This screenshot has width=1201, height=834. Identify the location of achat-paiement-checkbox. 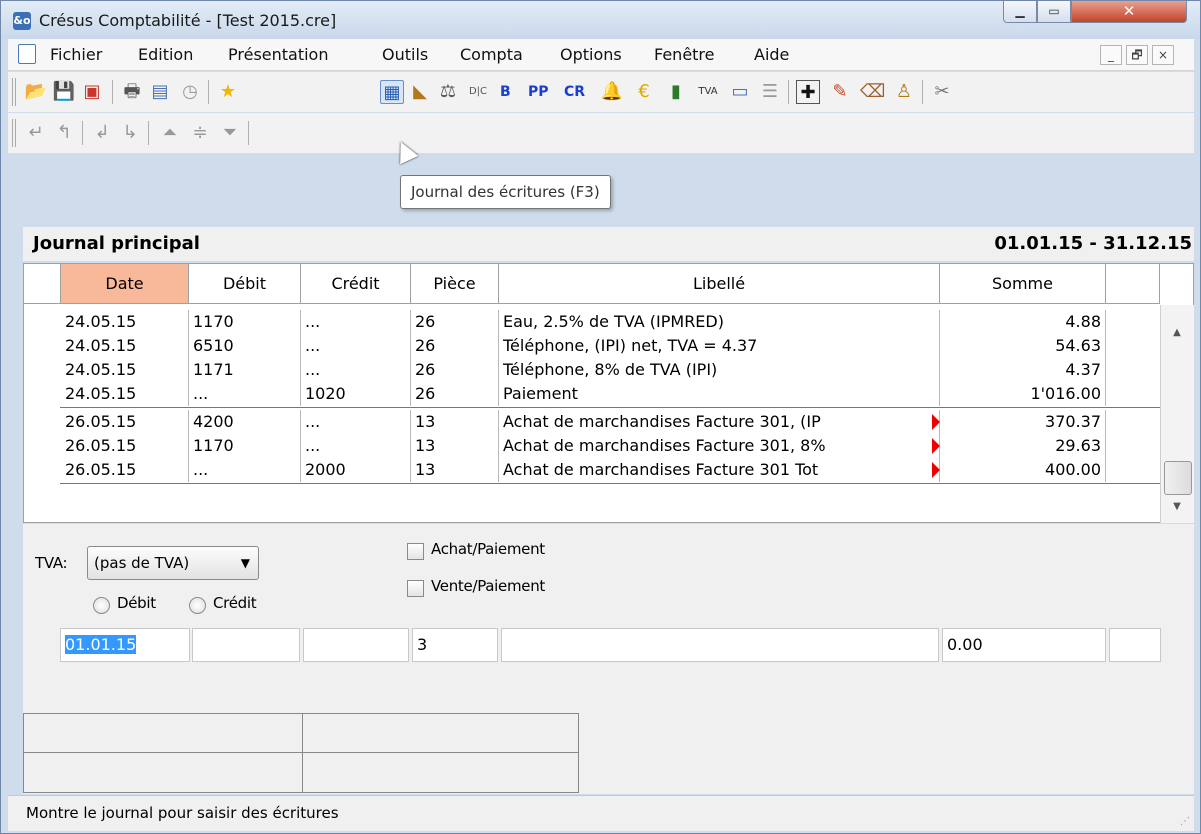
(415, 551).